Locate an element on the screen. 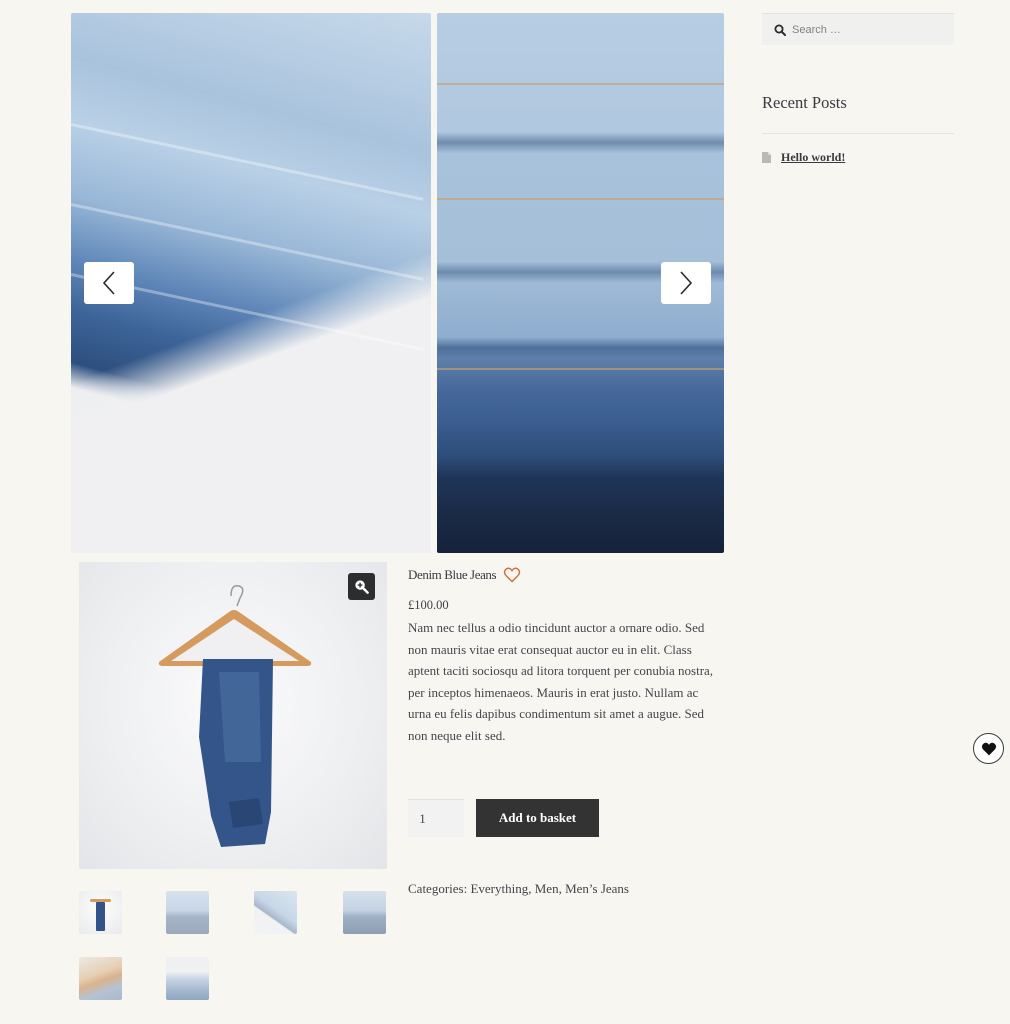 The width and height of the screenshot is (1010, 1024). heart-filled-icon is located at coordinates (988, 748).